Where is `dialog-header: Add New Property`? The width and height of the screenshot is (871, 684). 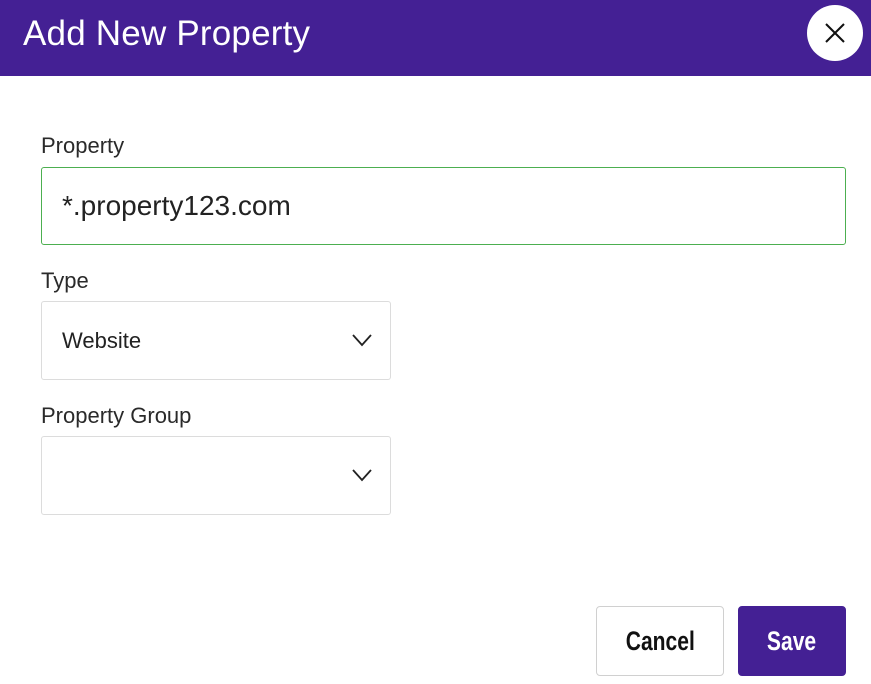
dialog-header: Add New Property is located at coordinates (435, 38).